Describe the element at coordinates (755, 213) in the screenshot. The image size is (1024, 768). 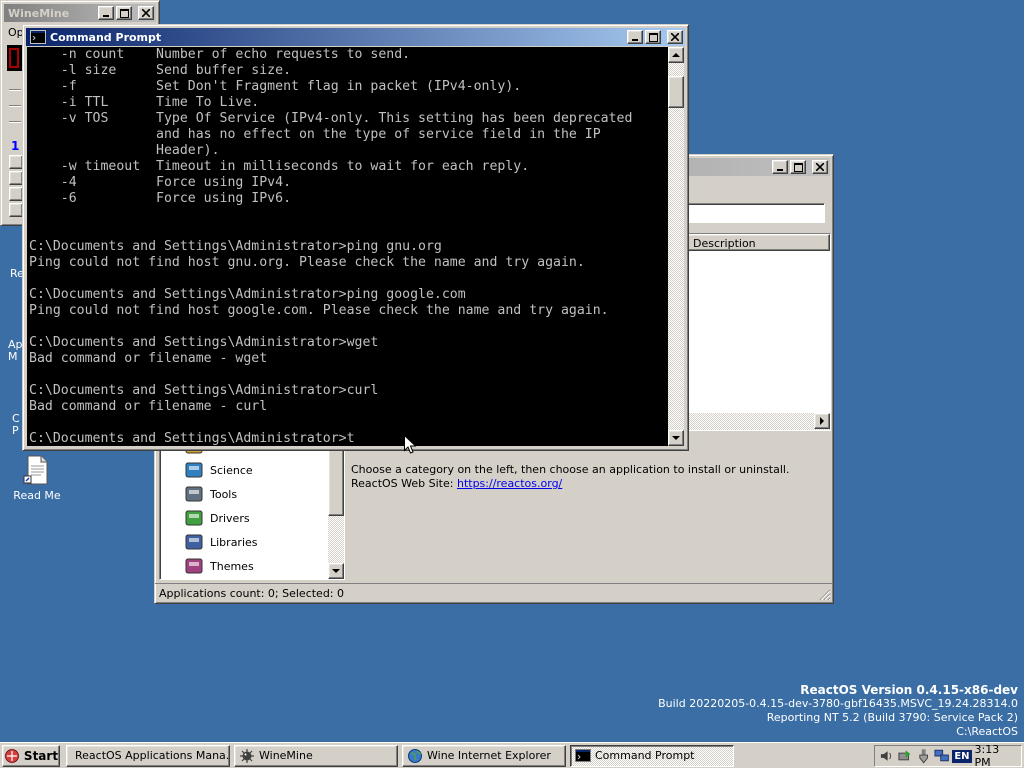
I see `search-input` at that location.